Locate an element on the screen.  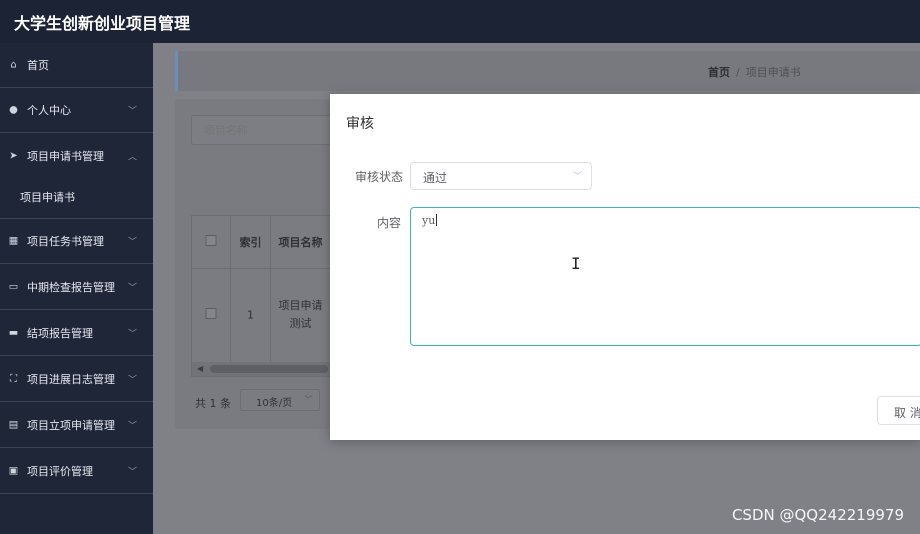
home-icon: ⌂ is located at coordinates (13, 65).